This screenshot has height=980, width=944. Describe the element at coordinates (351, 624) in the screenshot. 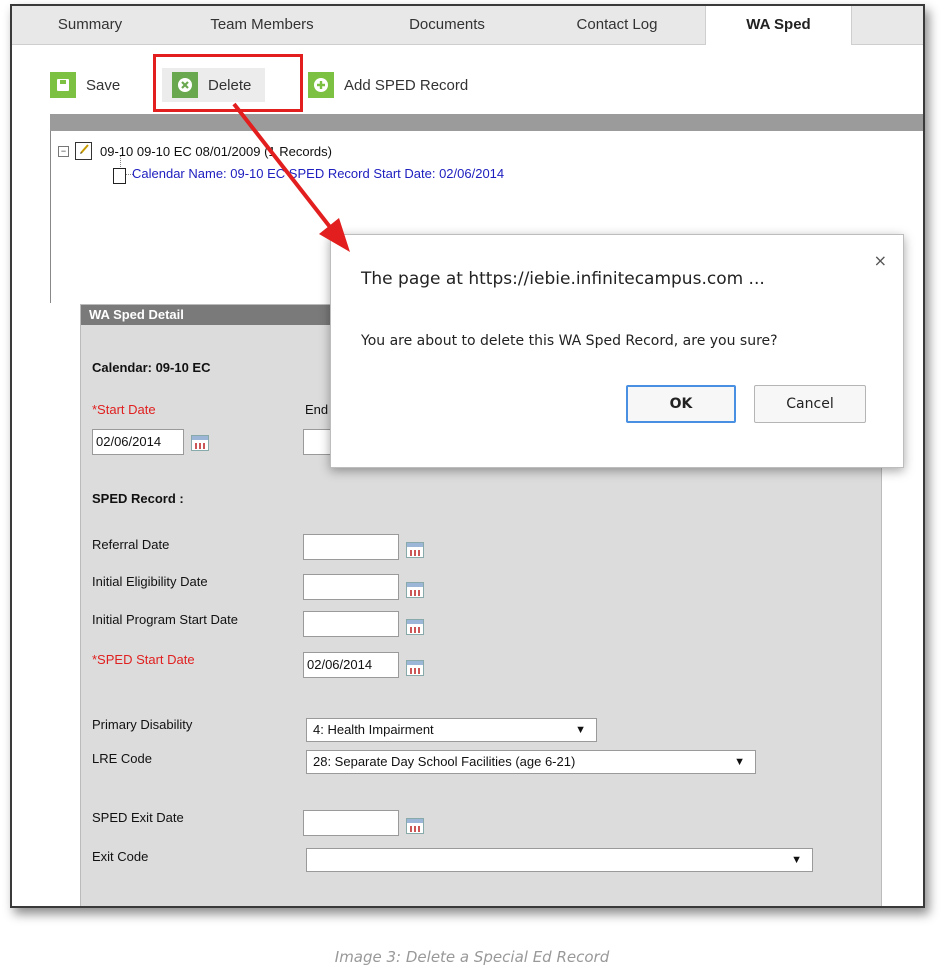

I see `initial-program-start-input` at that location.